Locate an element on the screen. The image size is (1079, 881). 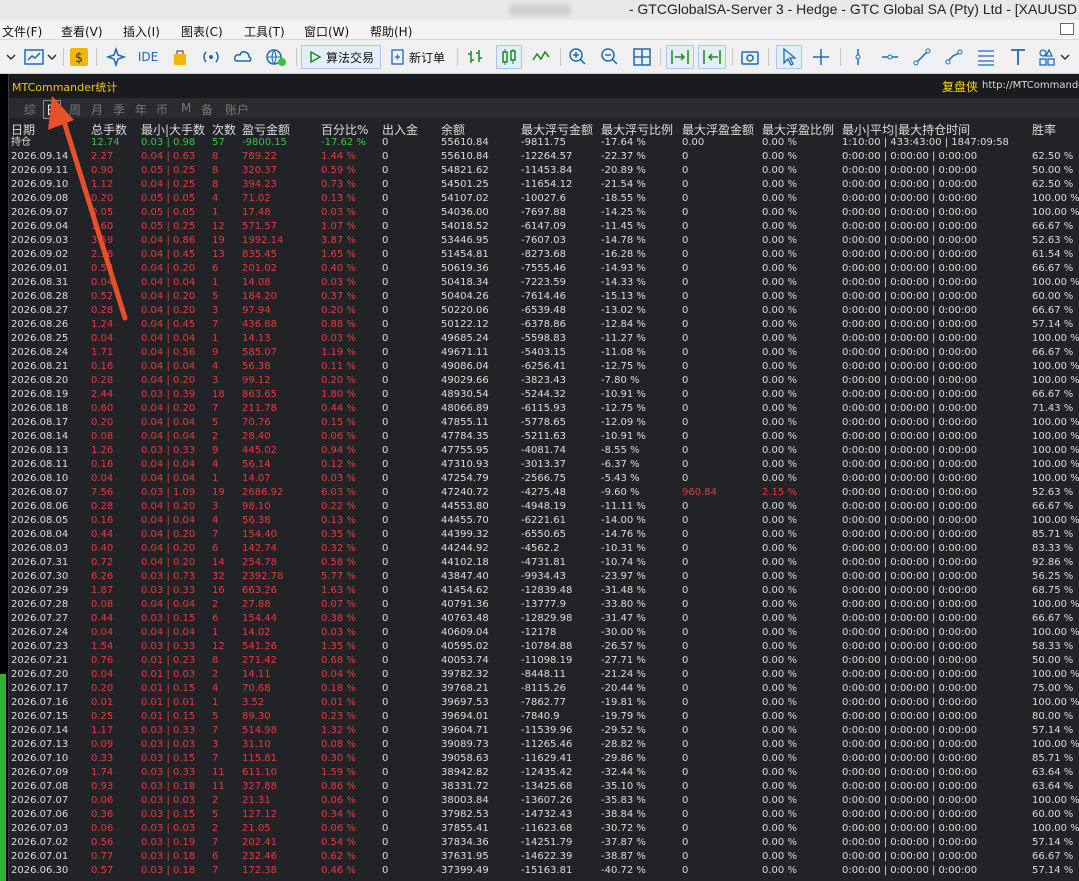
tab-weekly: 周 is located at coordinates (75, 109).